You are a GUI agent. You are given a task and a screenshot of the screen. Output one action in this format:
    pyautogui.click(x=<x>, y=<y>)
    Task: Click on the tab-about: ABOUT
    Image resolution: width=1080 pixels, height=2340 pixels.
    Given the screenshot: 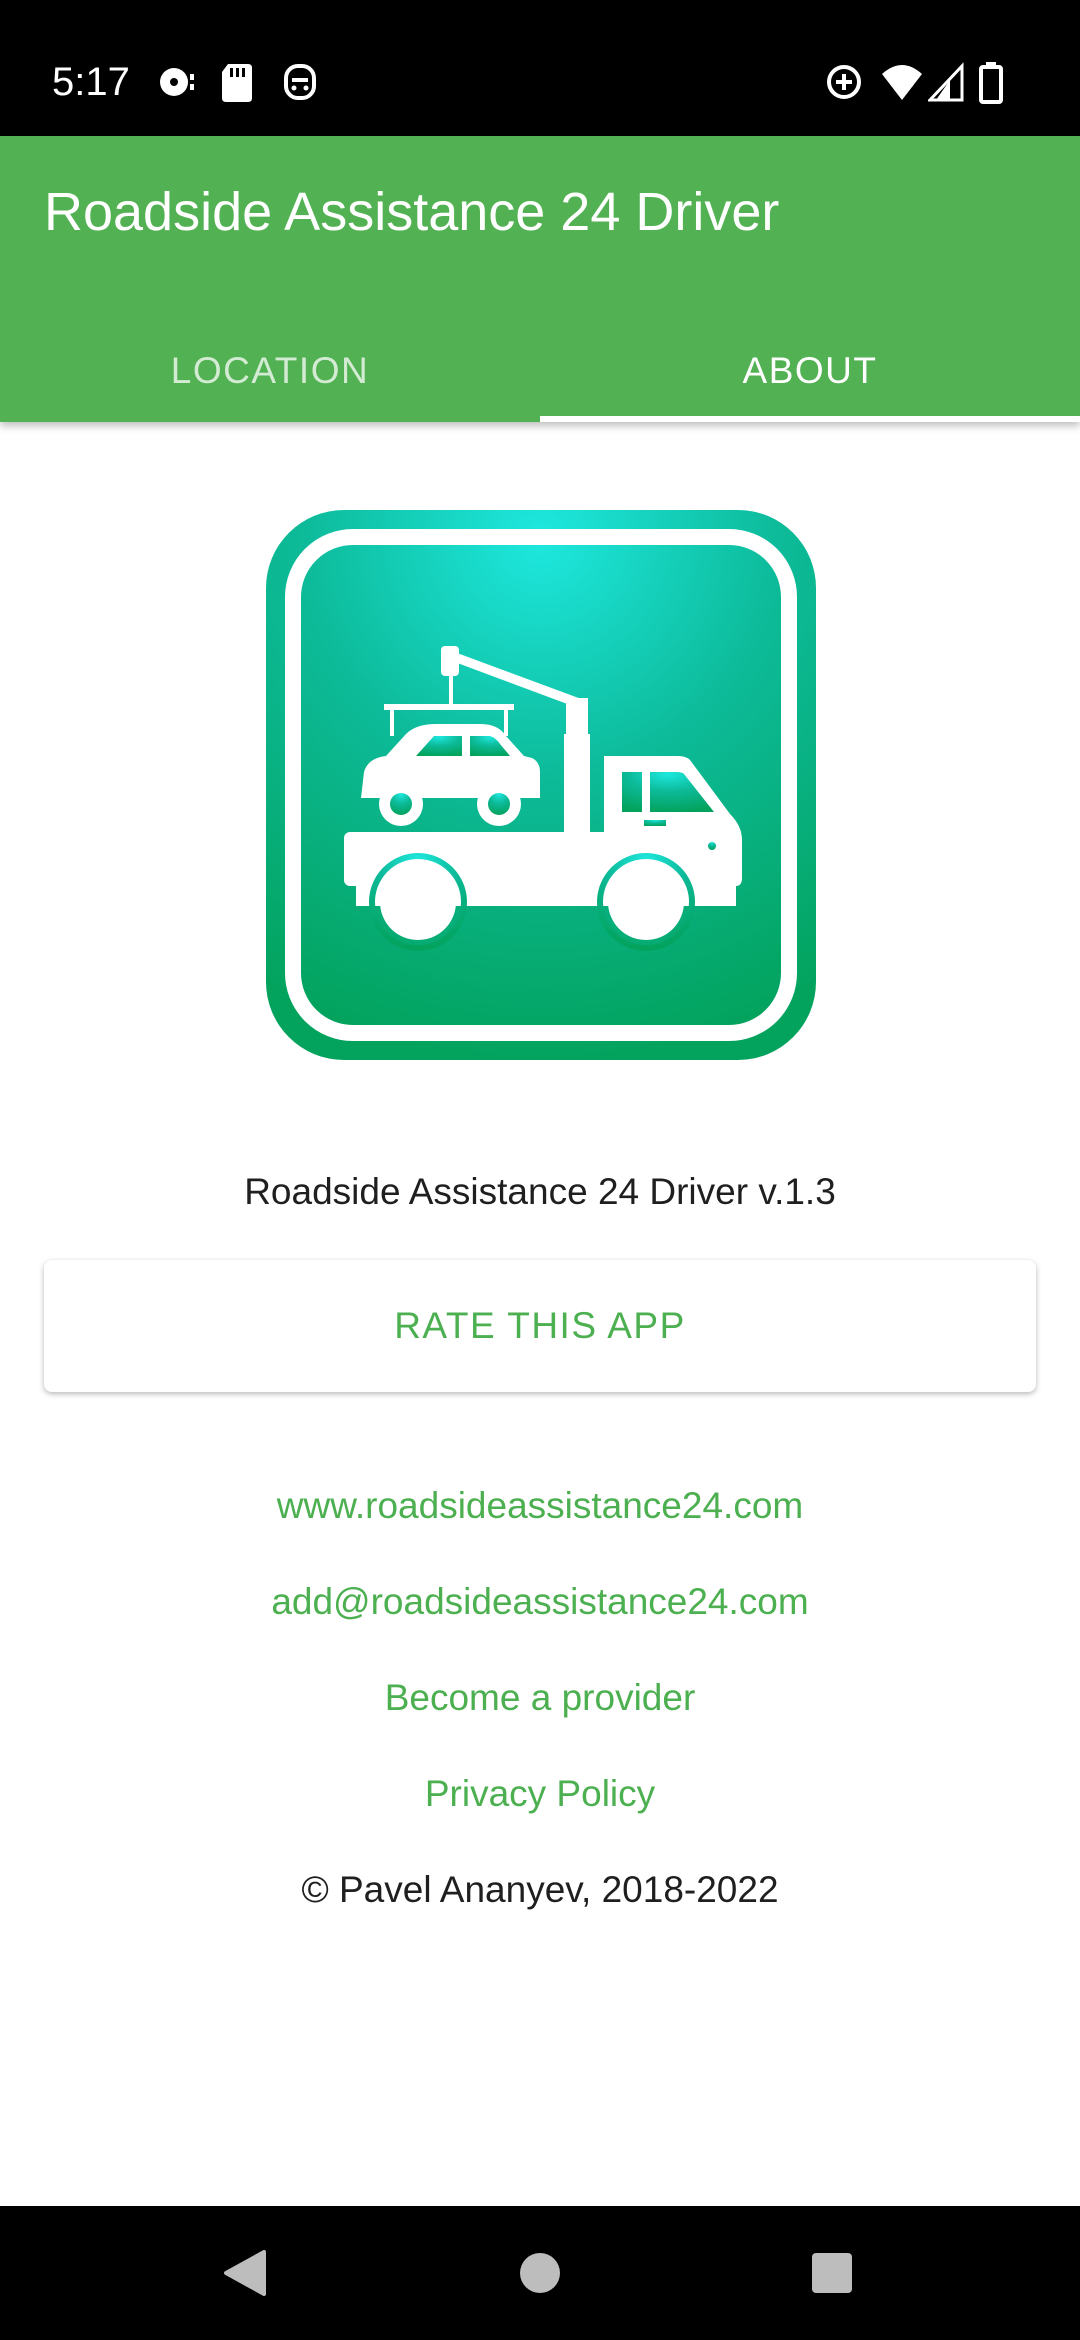 What is the action you would take?
    pyautogui.click(x=810, y=371)
    